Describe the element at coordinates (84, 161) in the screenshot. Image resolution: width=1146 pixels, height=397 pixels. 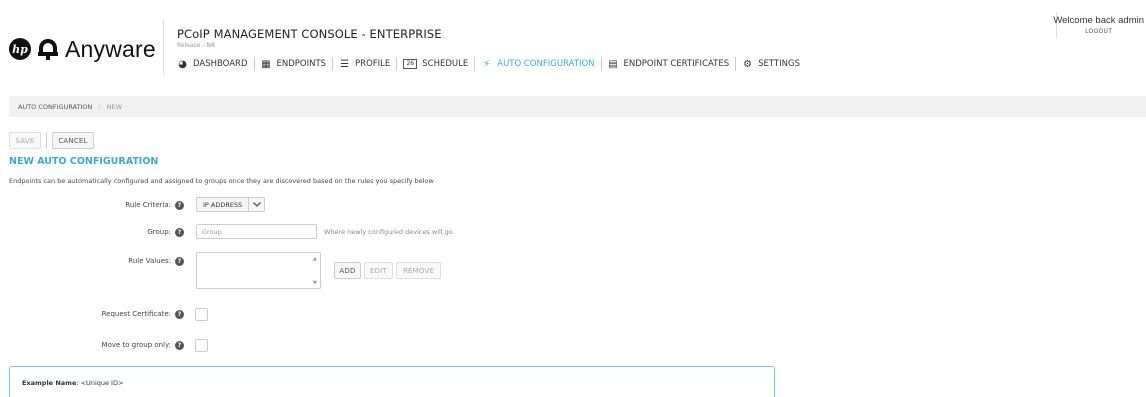
I see `page-title: NEW AUTO CONFIGURATION` at that location.